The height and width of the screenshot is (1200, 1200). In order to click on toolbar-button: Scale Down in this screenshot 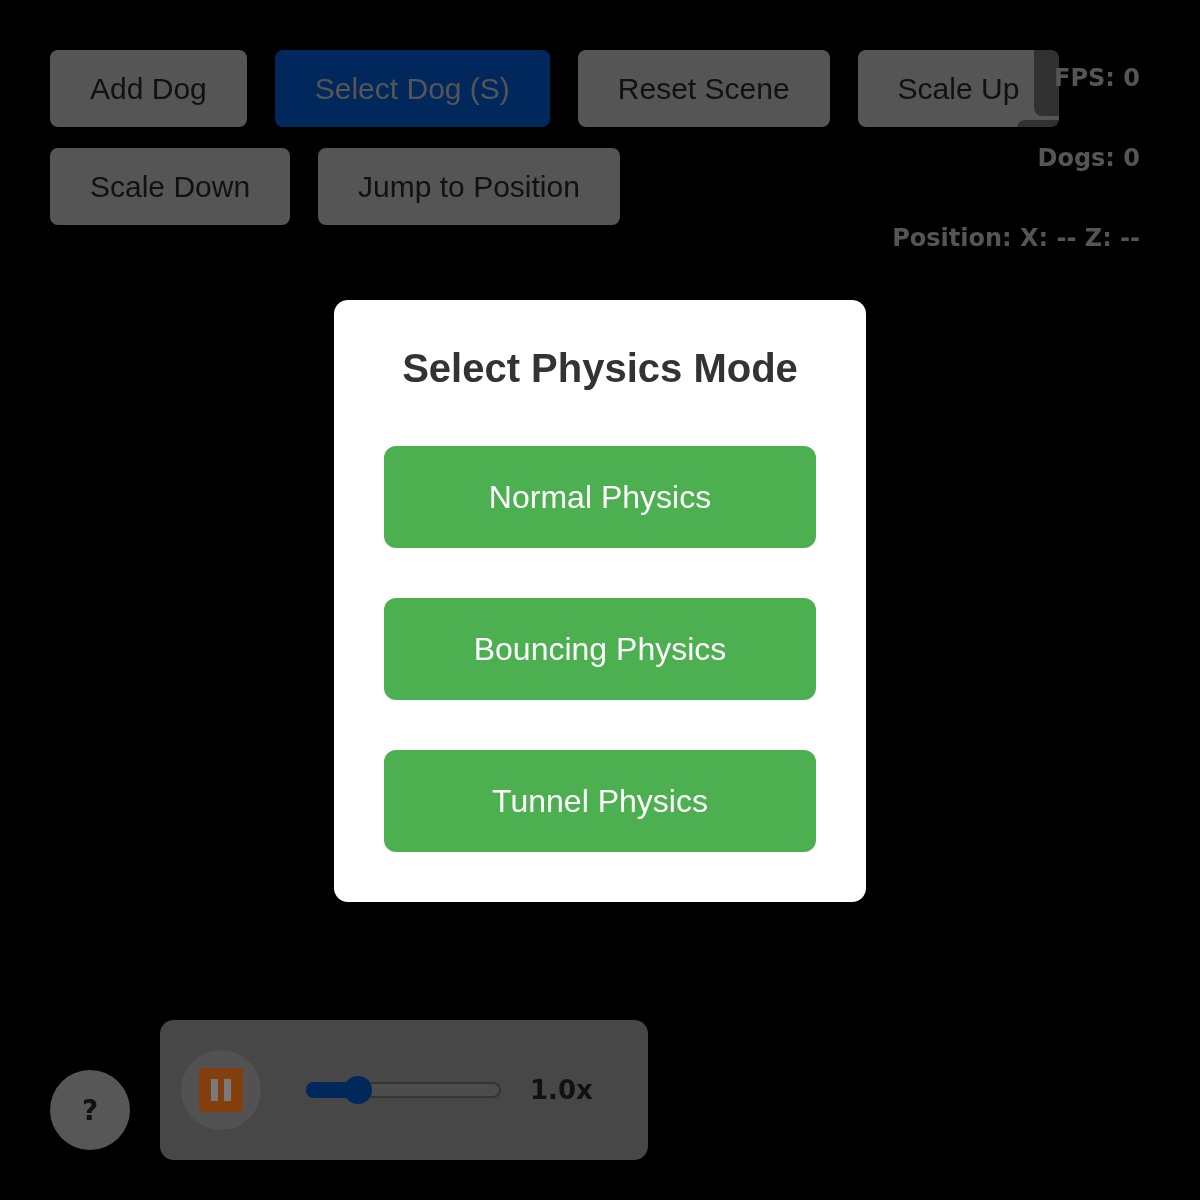, I will do `click(170, 186)`.